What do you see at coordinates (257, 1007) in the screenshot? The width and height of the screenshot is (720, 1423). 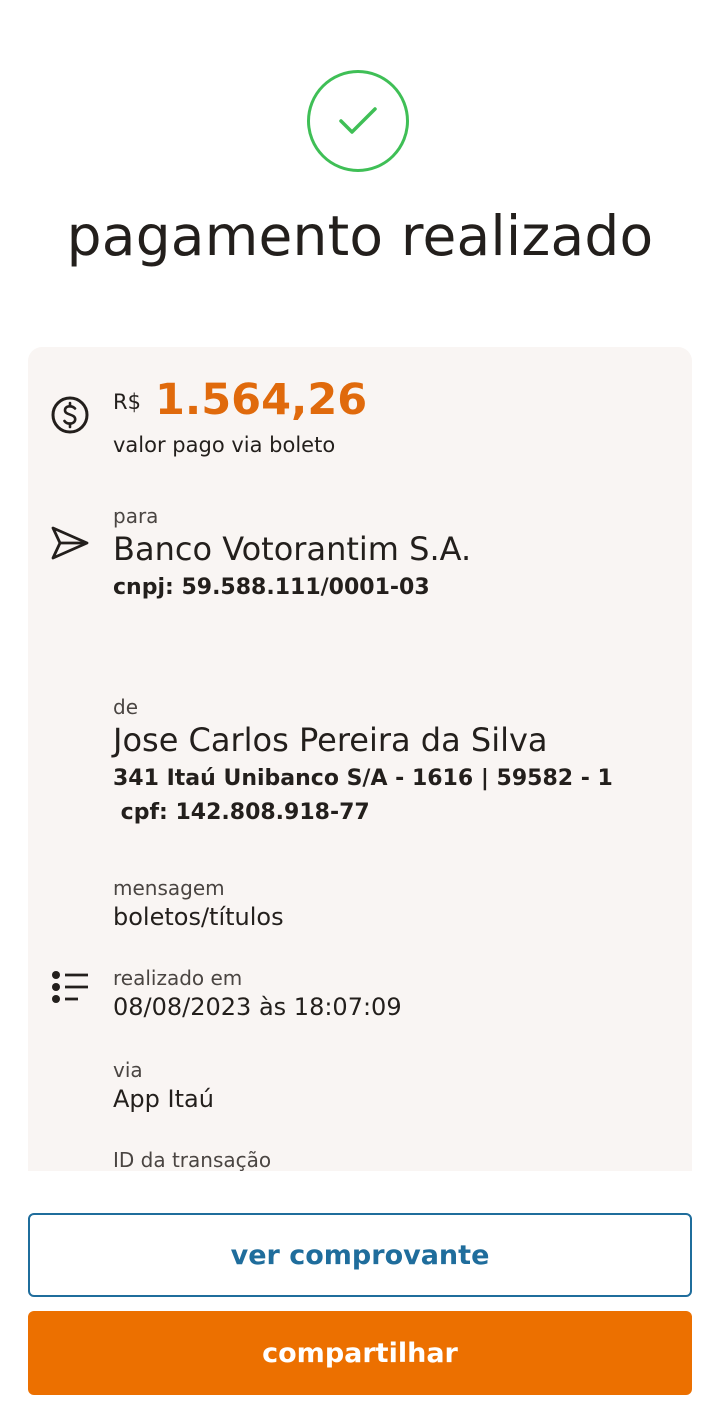 I see `date-value: 08/08/2023 às 18:07:09` at bounding box center [257, 1007].